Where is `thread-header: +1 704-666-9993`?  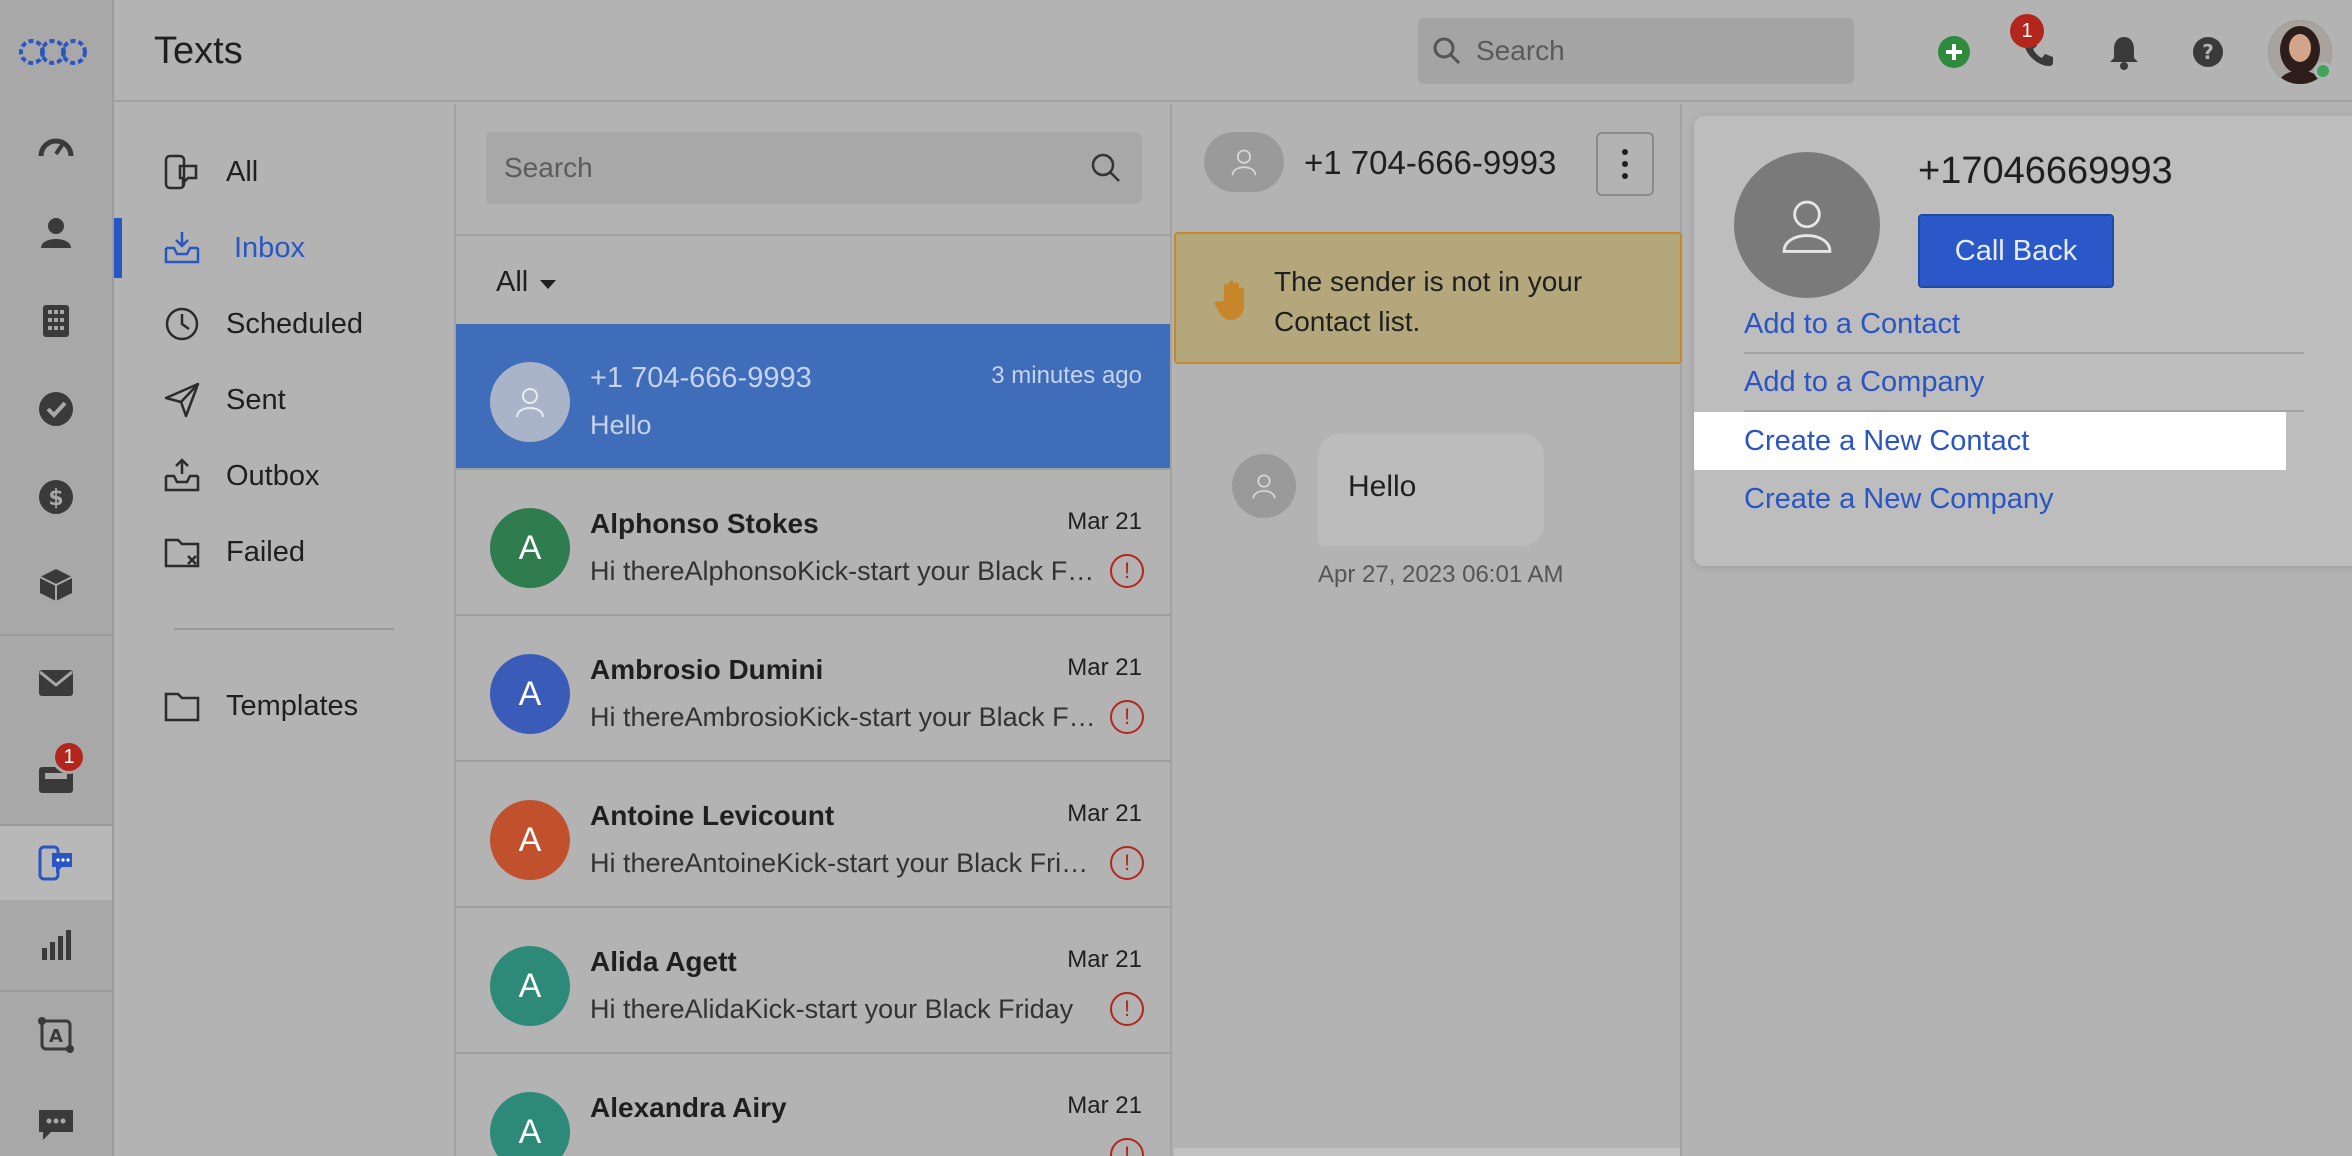 thread-header: +1 704-666-9993 is located at coordinates (1426, 167).